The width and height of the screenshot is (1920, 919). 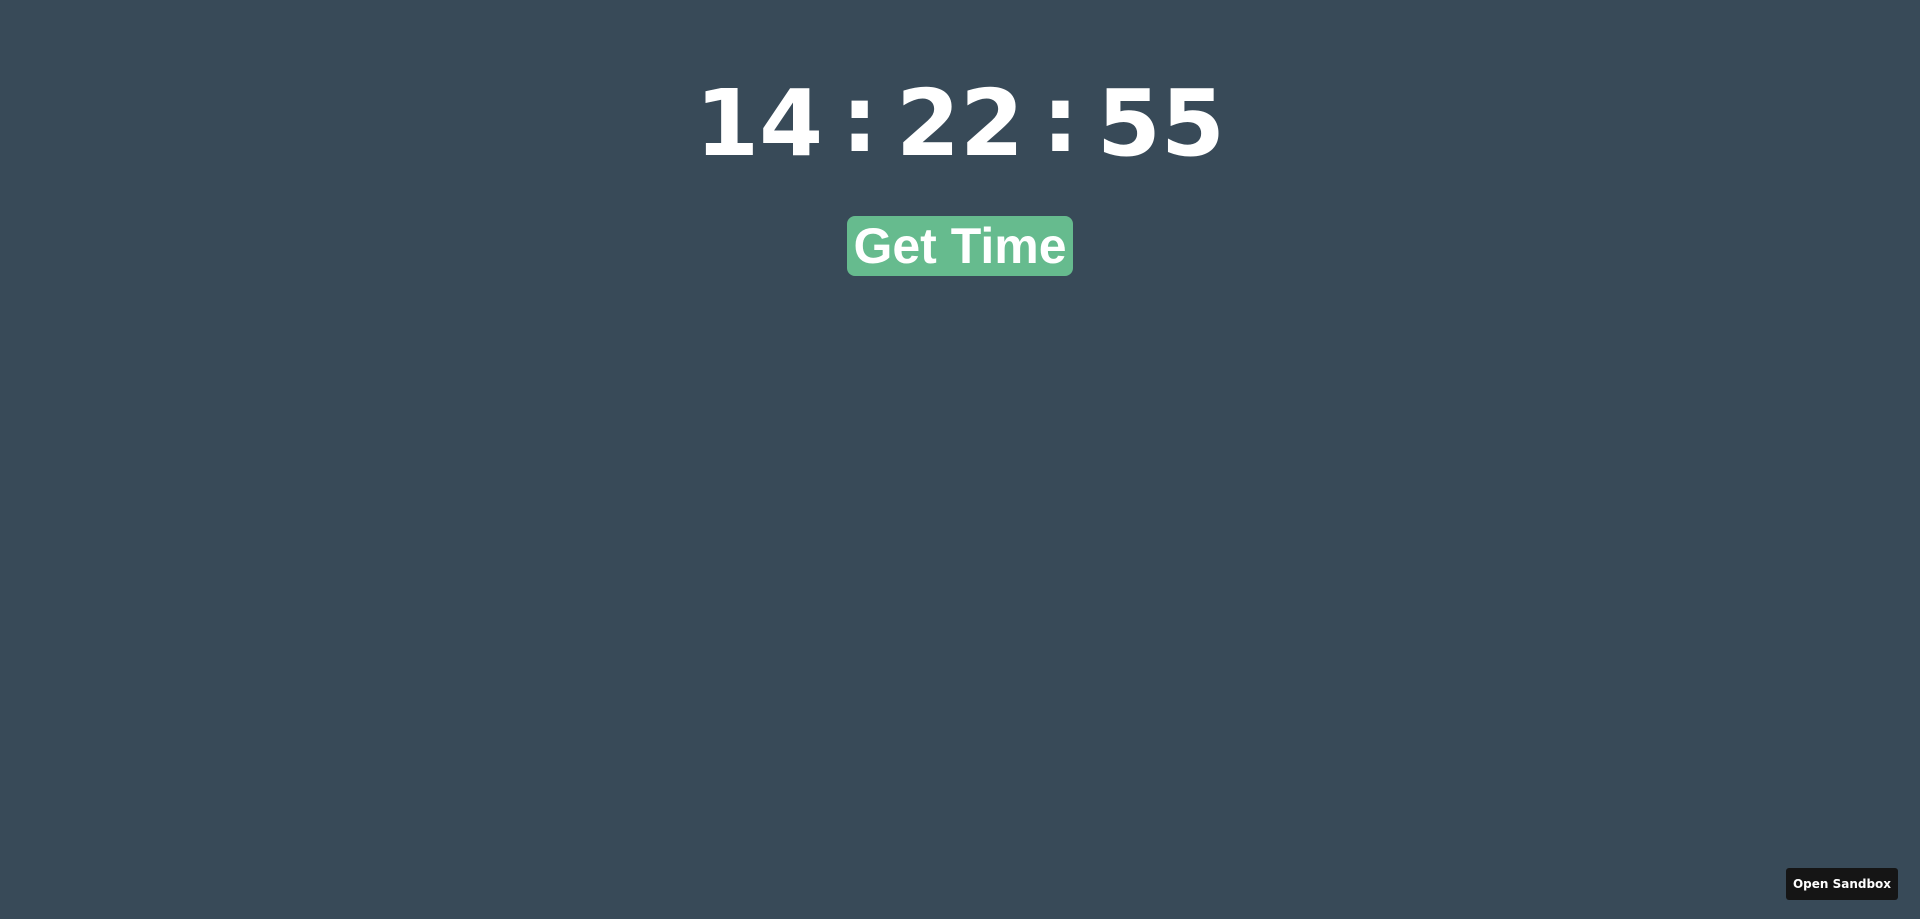 What do you see at coordinates (1160, 123) in the screenshot?
I see `seconds-value: 55` at bounding box center [1160, 123].